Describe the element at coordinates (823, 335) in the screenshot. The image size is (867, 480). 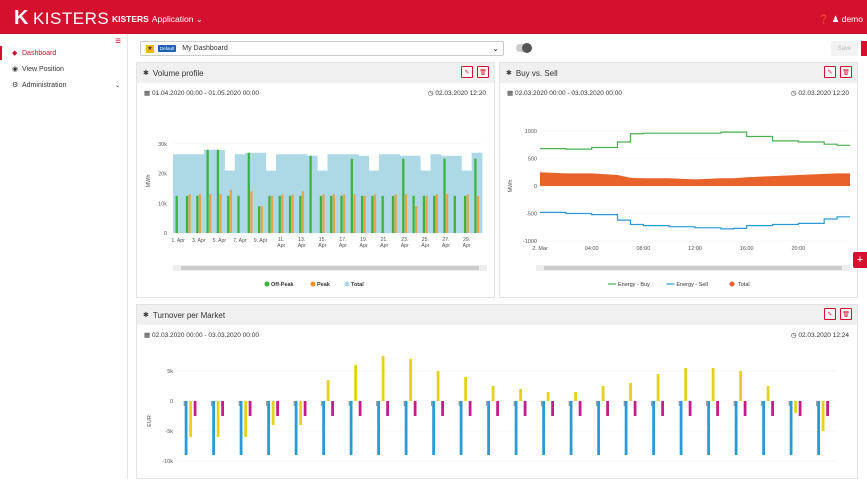
I see `timestamp-text: 02.03.2020 12:24` at that location.